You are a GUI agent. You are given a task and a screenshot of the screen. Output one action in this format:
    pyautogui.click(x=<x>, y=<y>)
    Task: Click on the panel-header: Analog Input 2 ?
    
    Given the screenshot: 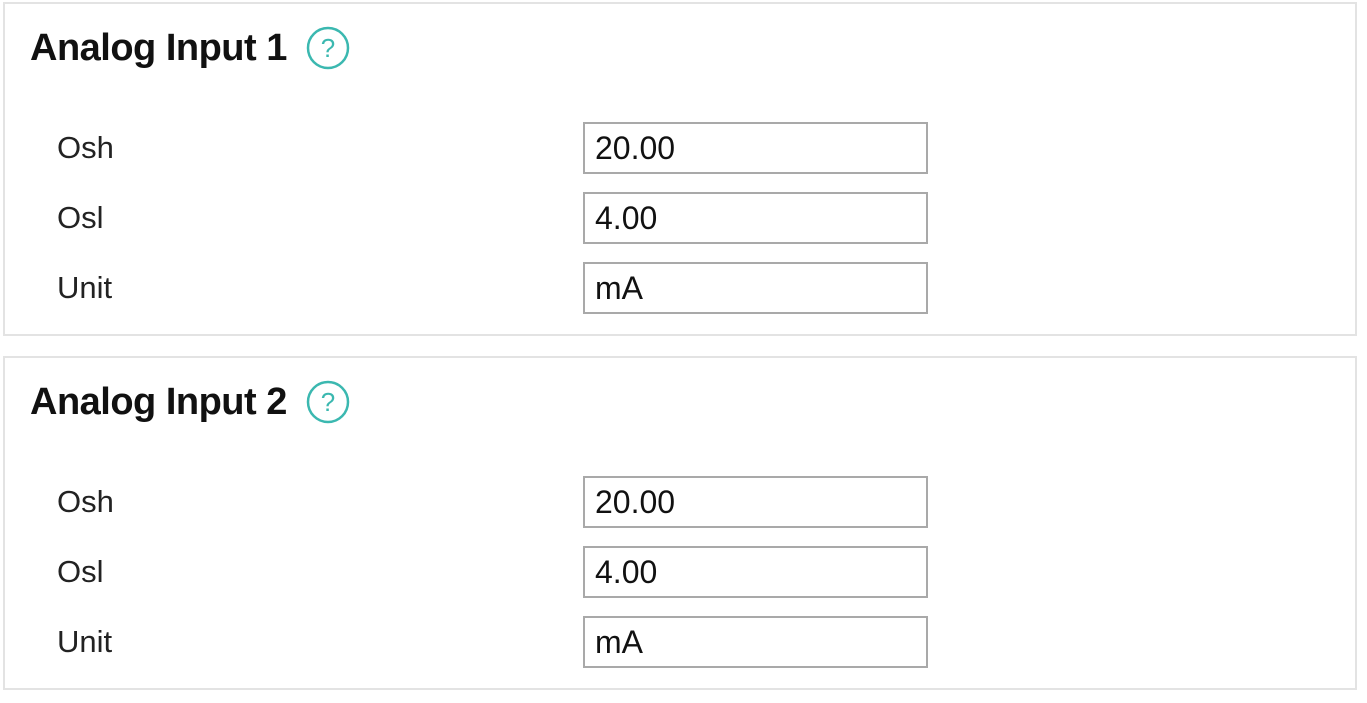 What is the action you would take?
    pyautogui.click(x=190, y=402)
    